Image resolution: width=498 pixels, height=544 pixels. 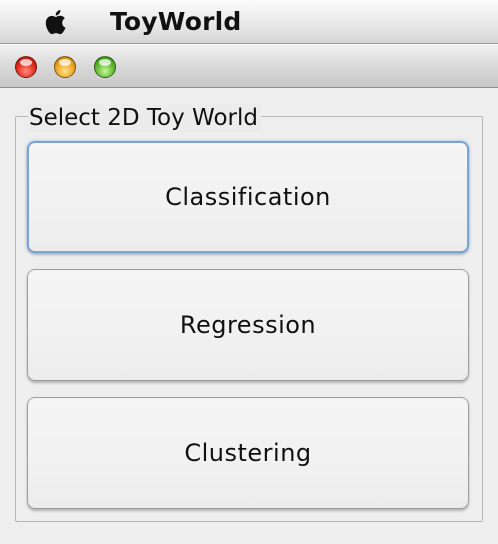 What do you see at coordinates (65, 67) in the screenshot?
I see `minimize-window-button` at bounding box center [65, 67].